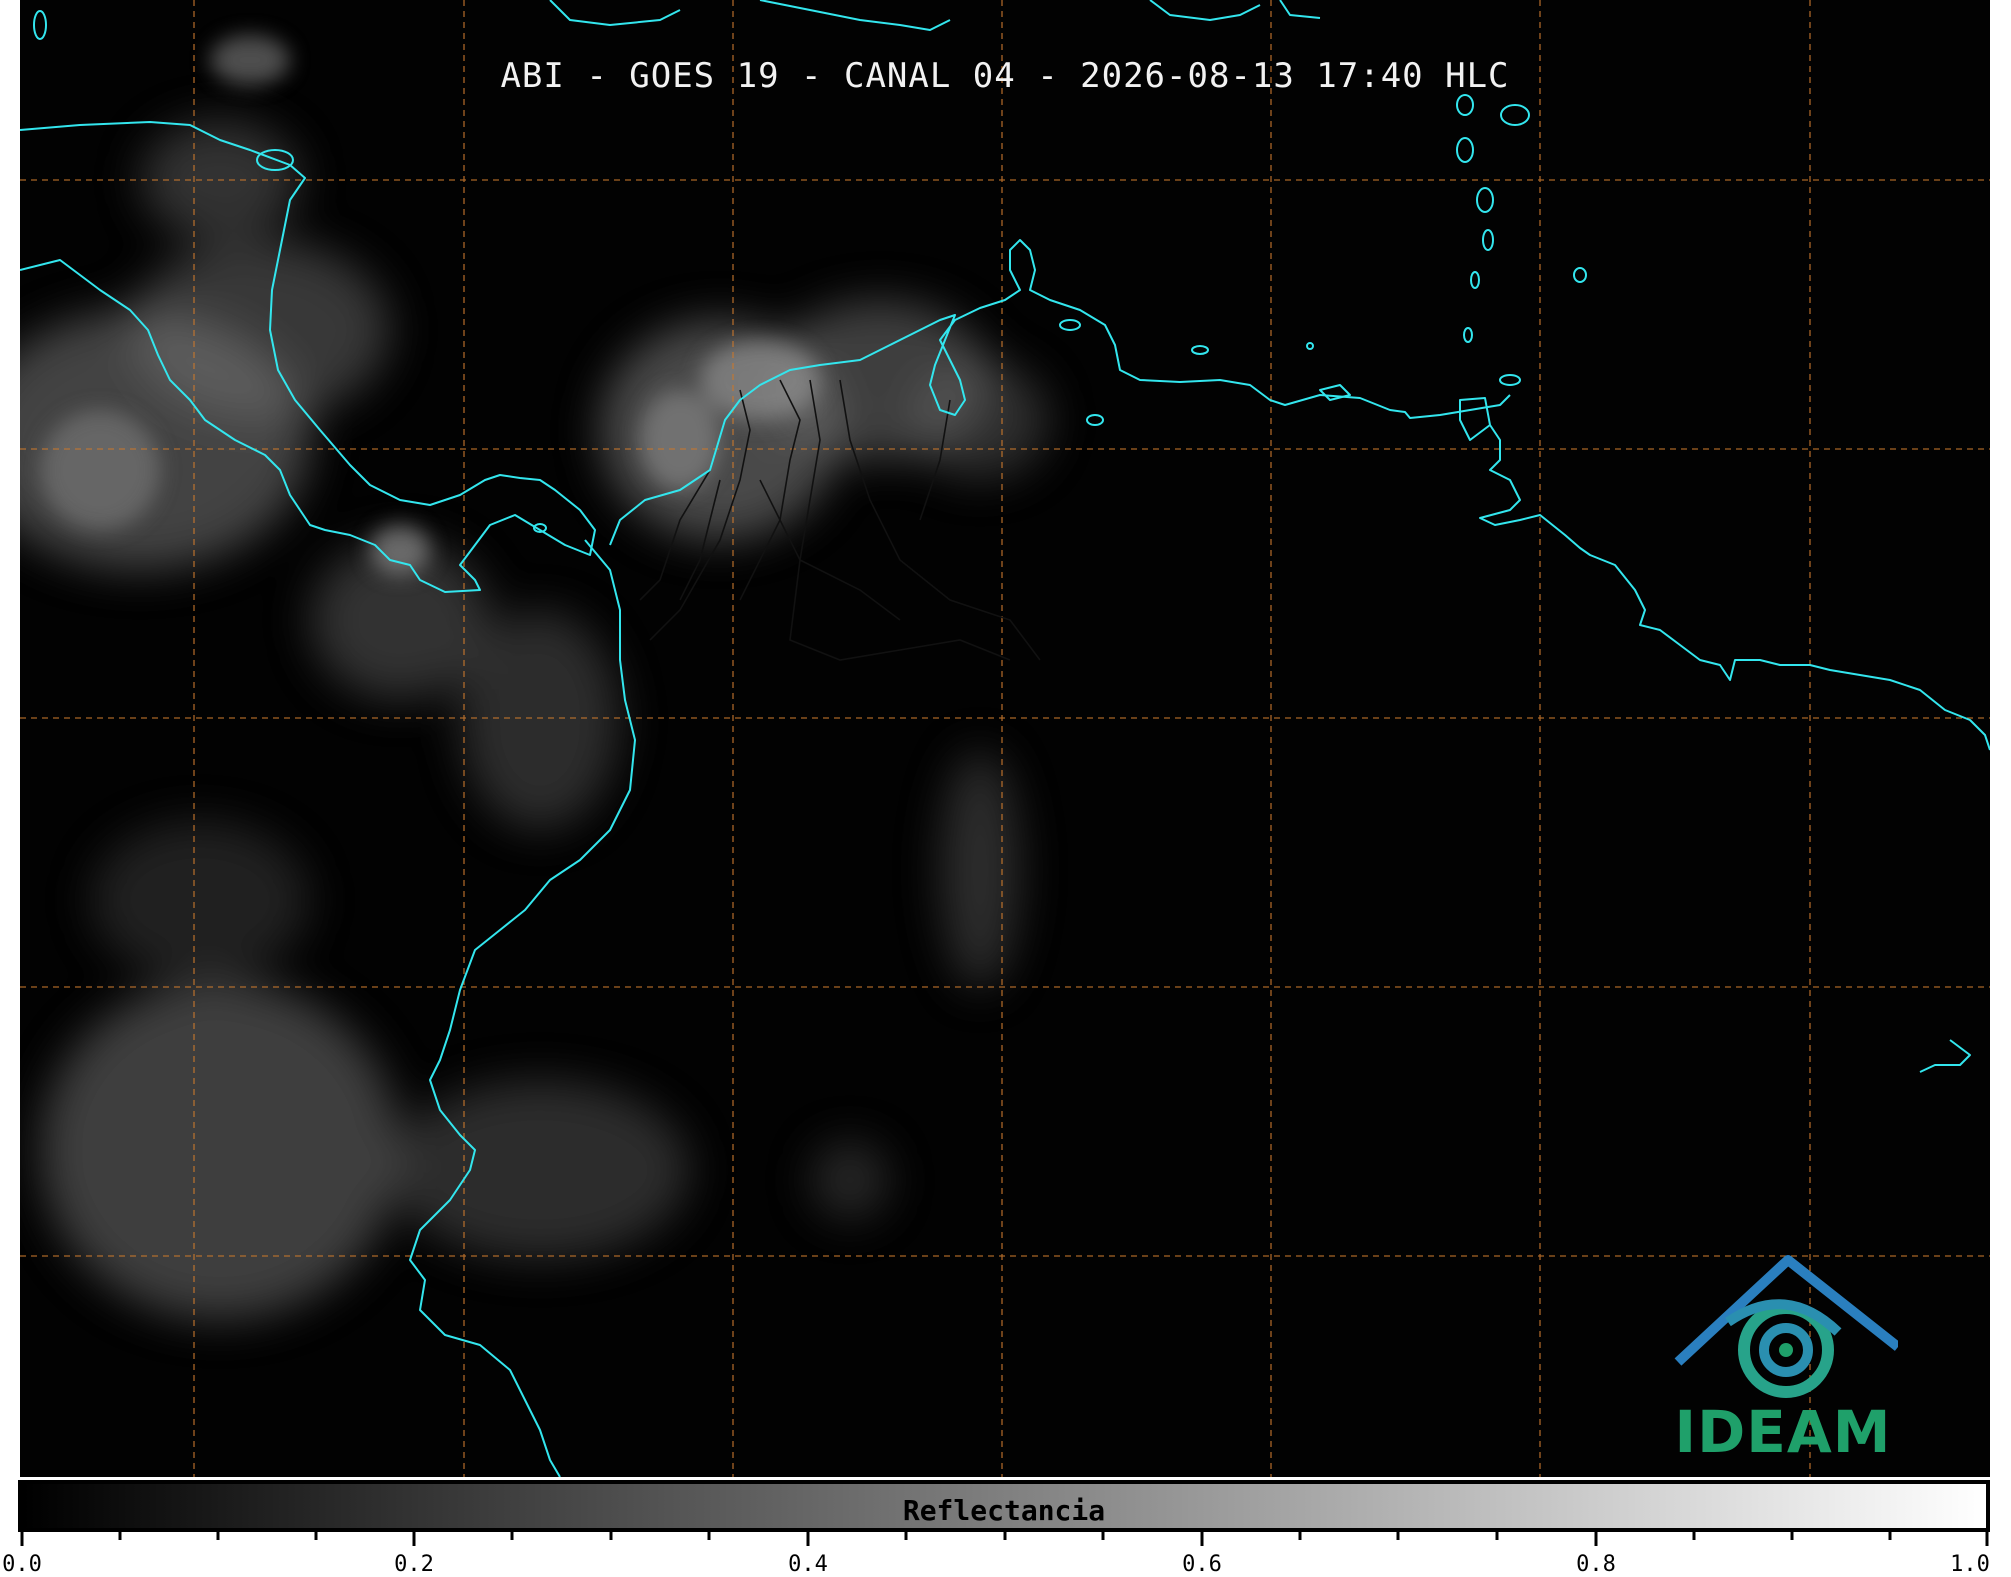  I want to click on tick-label: 0.2, so click(414, 1564).